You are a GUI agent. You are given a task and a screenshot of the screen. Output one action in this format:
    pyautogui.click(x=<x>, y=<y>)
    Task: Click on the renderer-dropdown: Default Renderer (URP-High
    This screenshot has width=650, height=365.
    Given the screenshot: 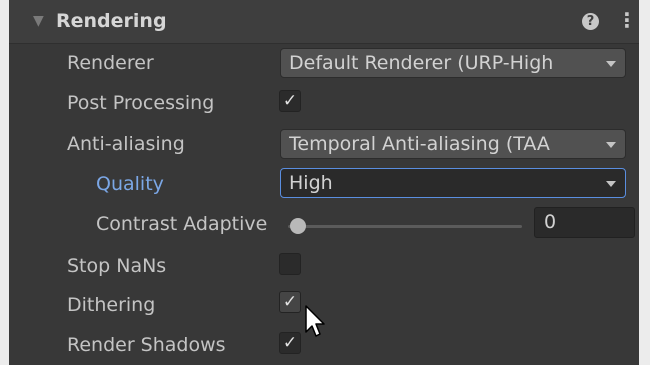 What is the action you would take?
    pyautogui.click(x=453, y=63)
    